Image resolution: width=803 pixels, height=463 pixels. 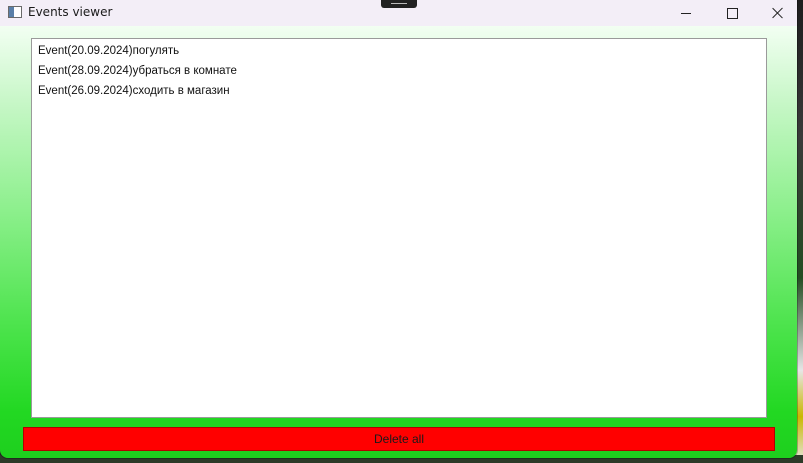 What do you see at coordinates (399, 71) in the screenshot?
I see `list-item: Event(28.09.2024)убраться в комнате` at bounding box center [399, 71].